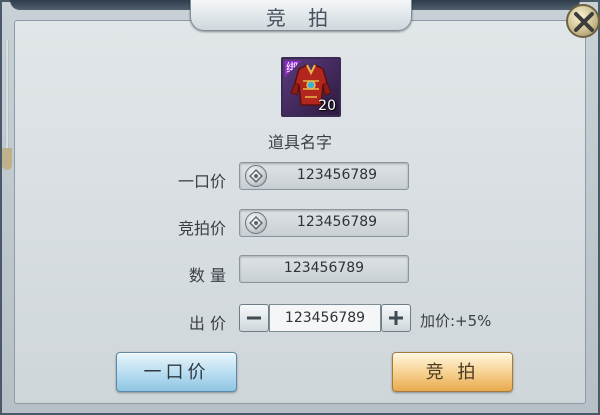 Image resolution: width=600 pixels, height=415 pixels. I want to click on quantity-box: 123456789, so click(324, 269).